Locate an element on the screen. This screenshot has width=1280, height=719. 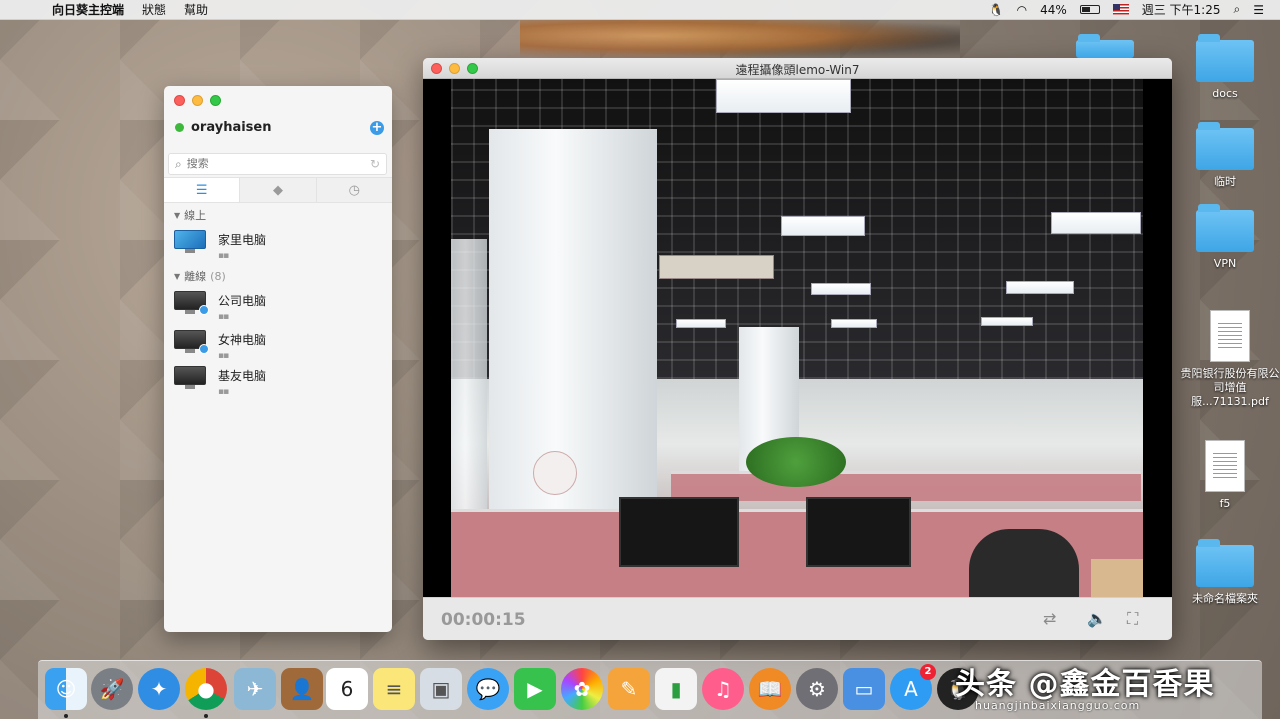
section-offline: ▼ 離線 (8) is located at coordinates (200, 276).